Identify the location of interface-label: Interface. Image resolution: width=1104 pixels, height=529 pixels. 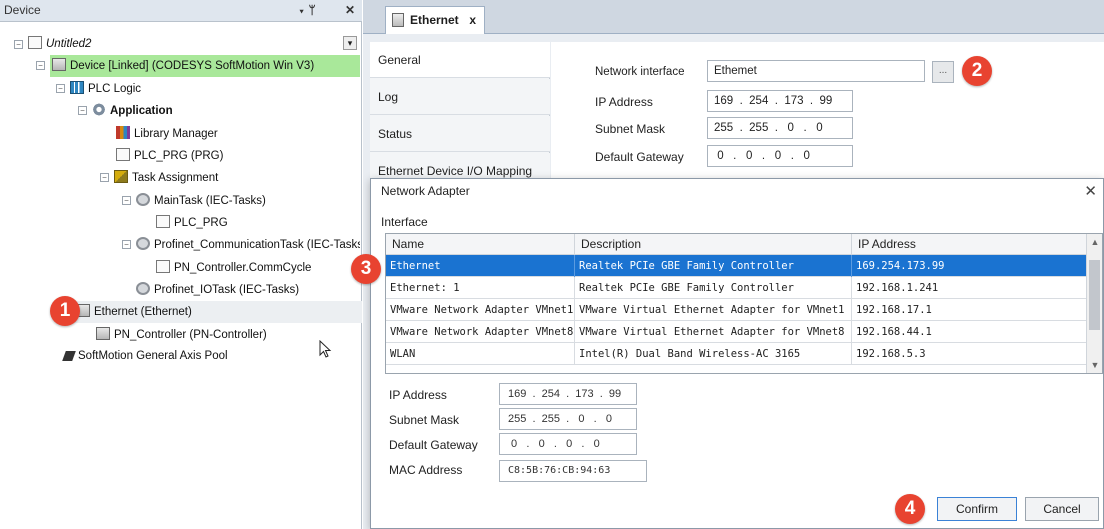
(404, 222).